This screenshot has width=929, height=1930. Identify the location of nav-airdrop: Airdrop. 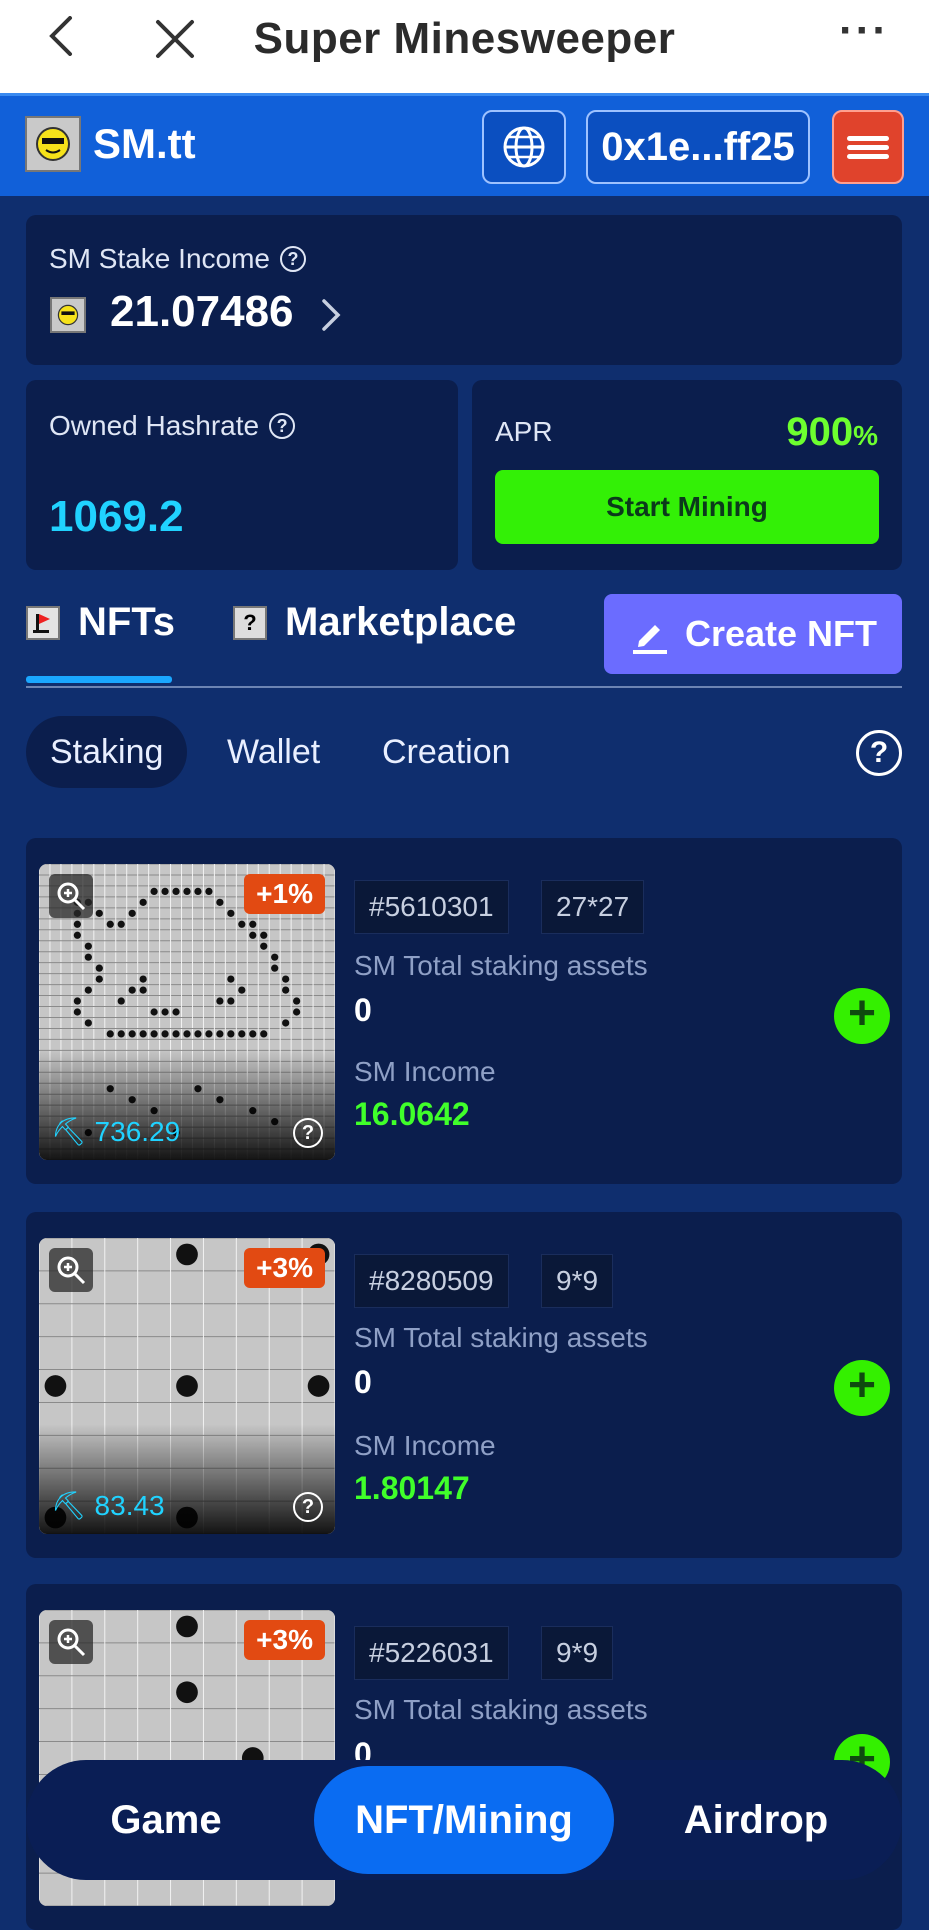
(756, 1820).